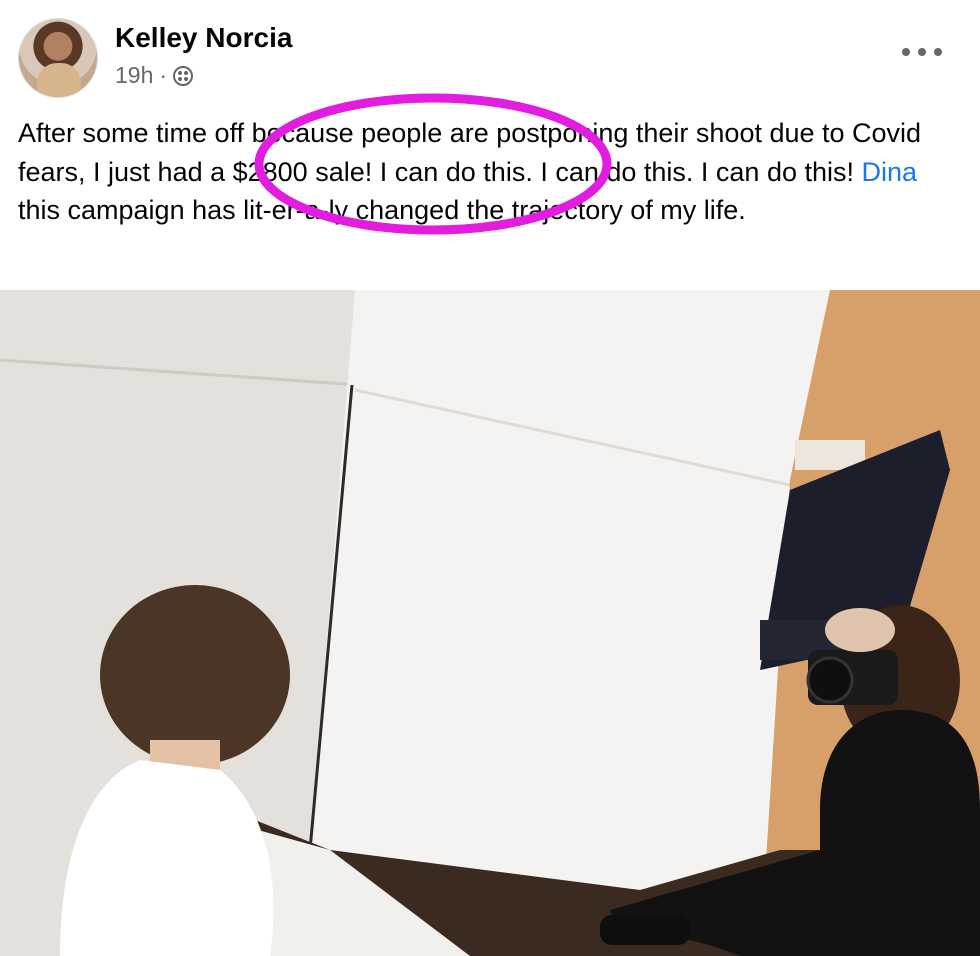 The image size is (980, 956). Describe the element at coordinates (58, 58) in the screenshot. I see `author-avatar` at that location.